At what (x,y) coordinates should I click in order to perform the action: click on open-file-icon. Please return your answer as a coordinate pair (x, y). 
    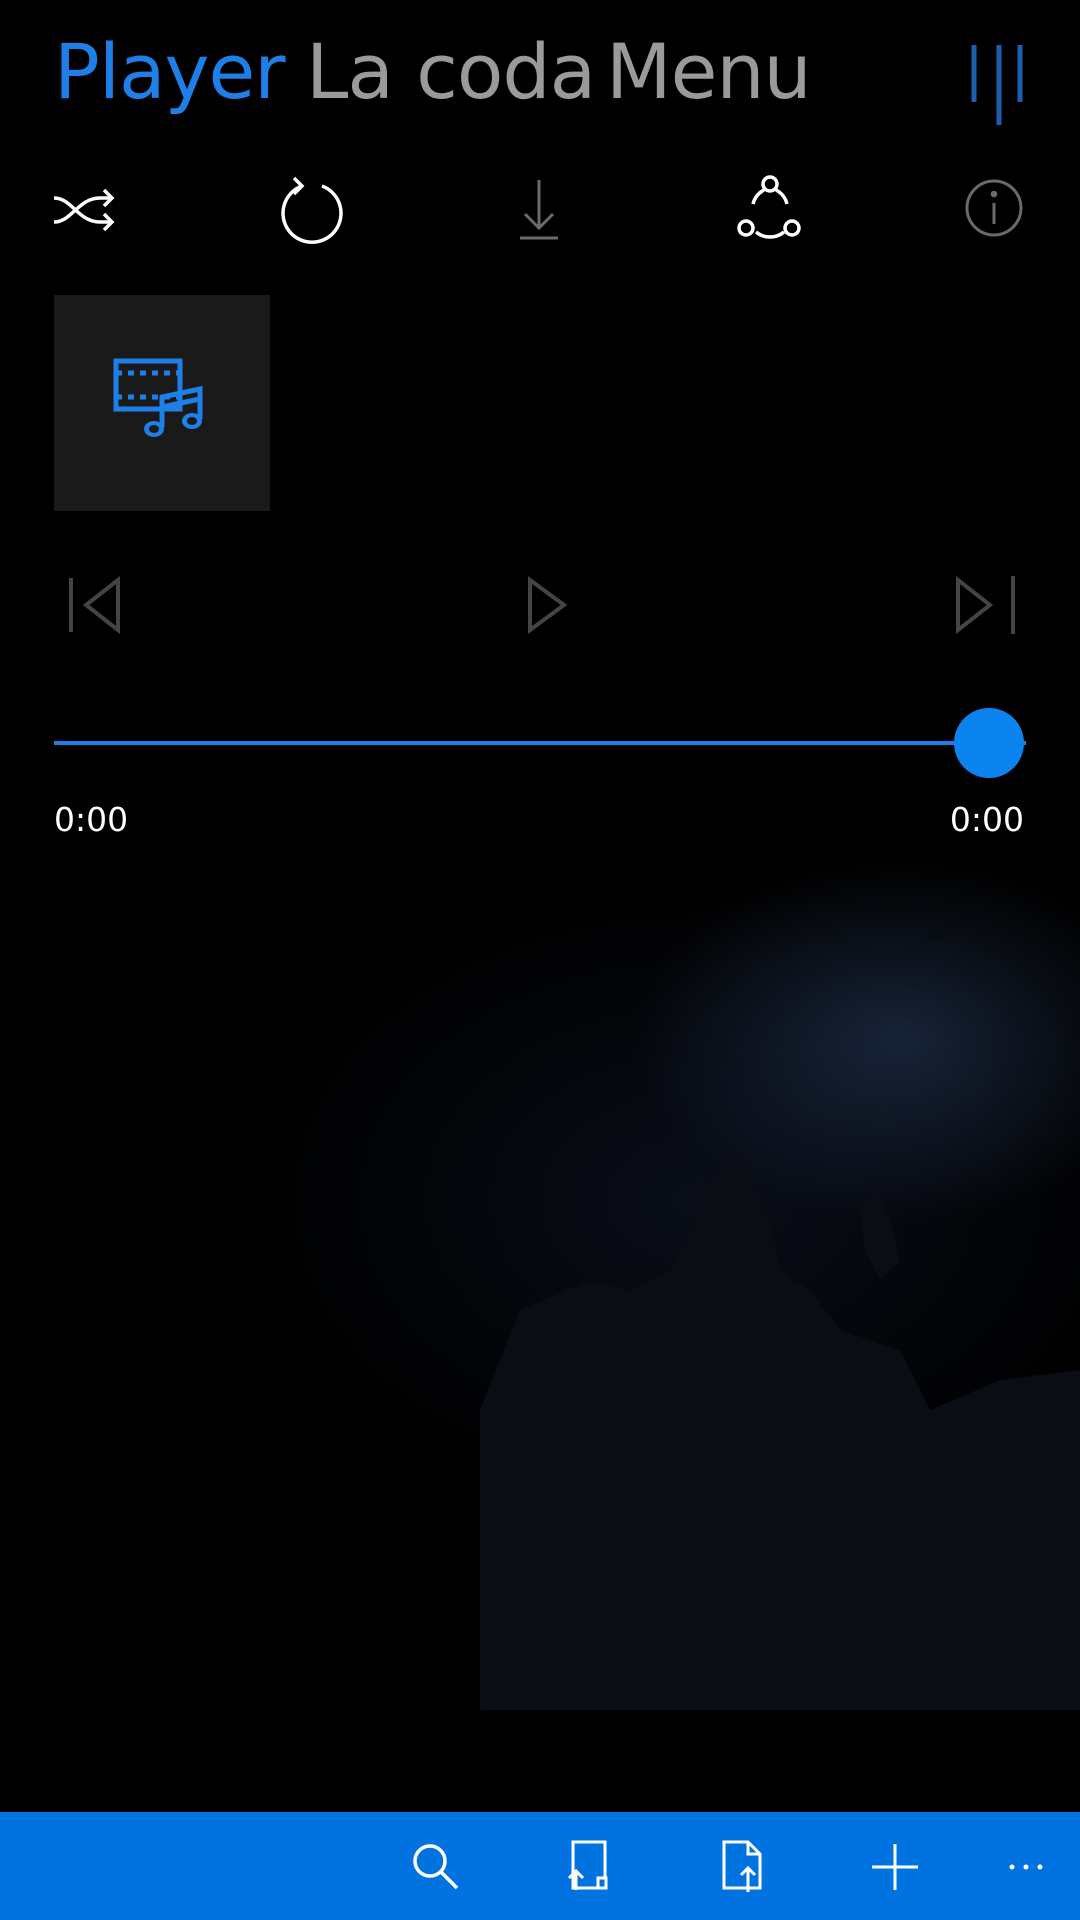
    Looking at the image, I should click on (589, 1867).